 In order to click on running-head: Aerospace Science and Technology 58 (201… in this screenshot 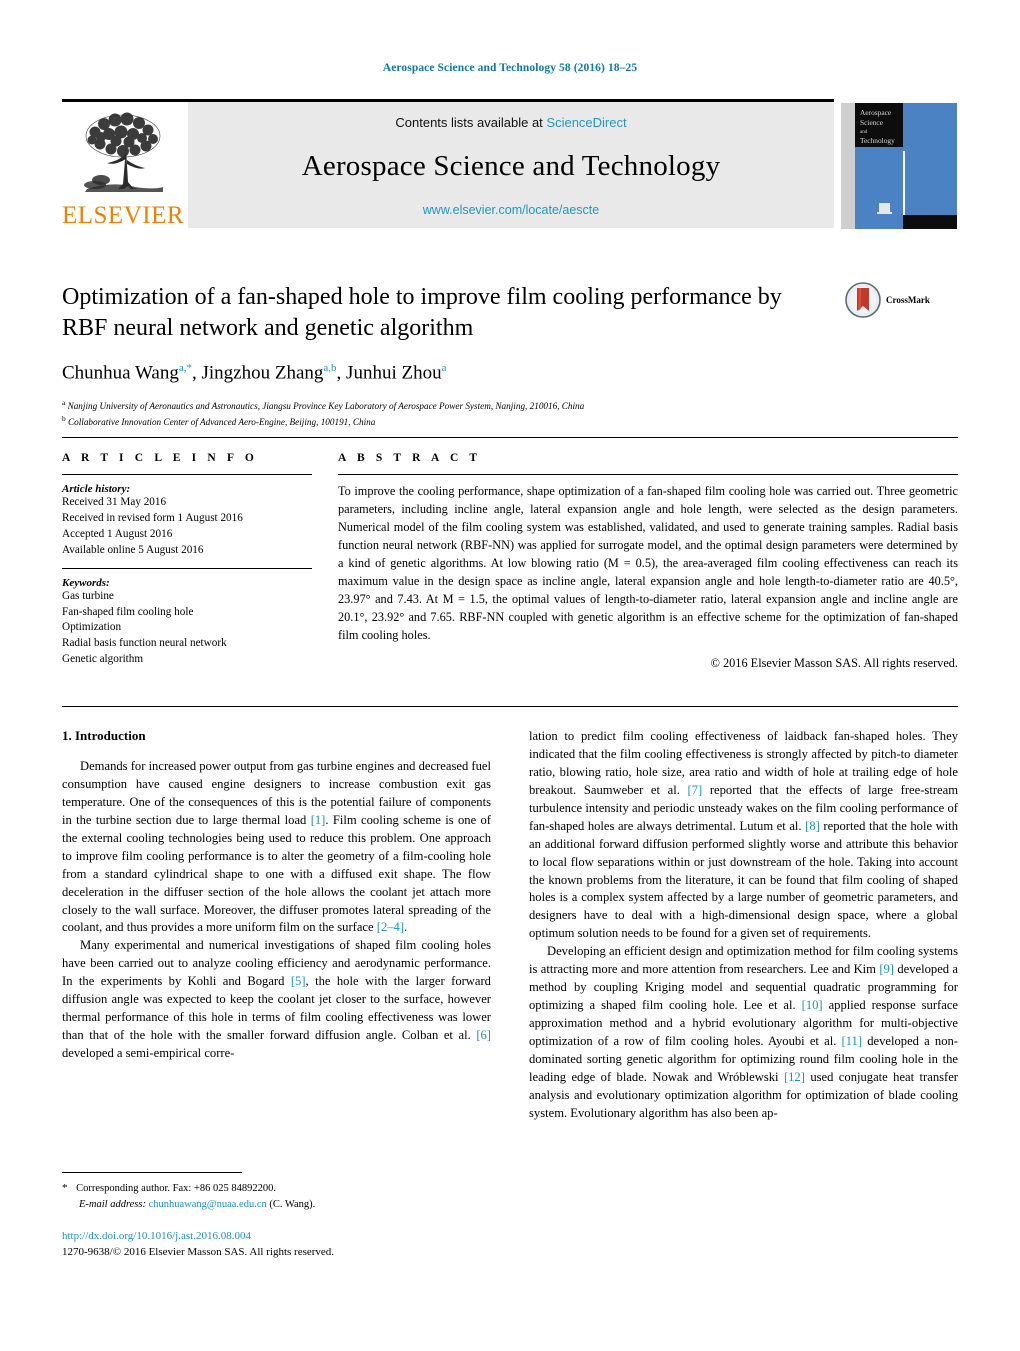, I will do `click(510, 68)`.